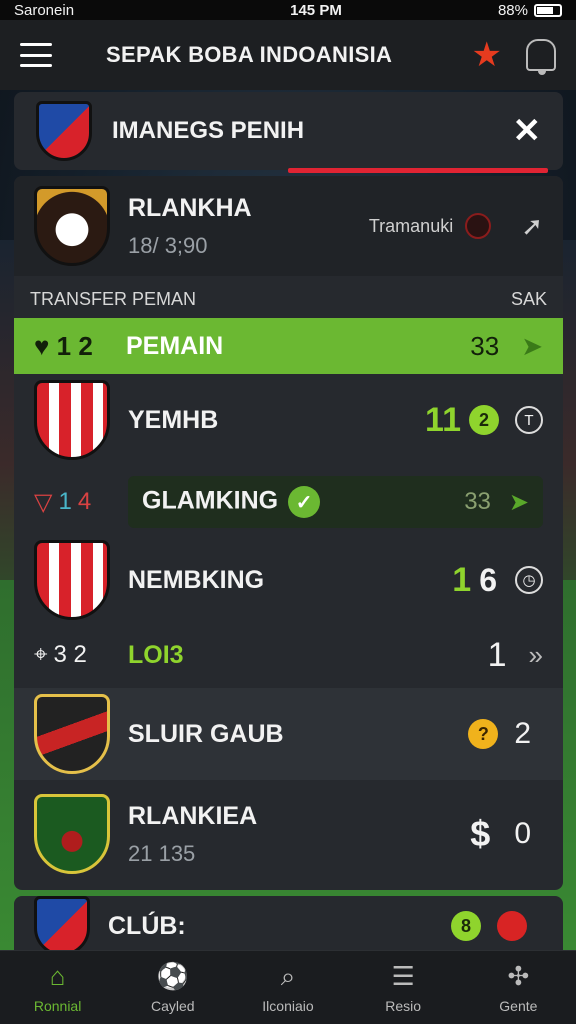  I want to click on info-icon: T, so click(529, 420).